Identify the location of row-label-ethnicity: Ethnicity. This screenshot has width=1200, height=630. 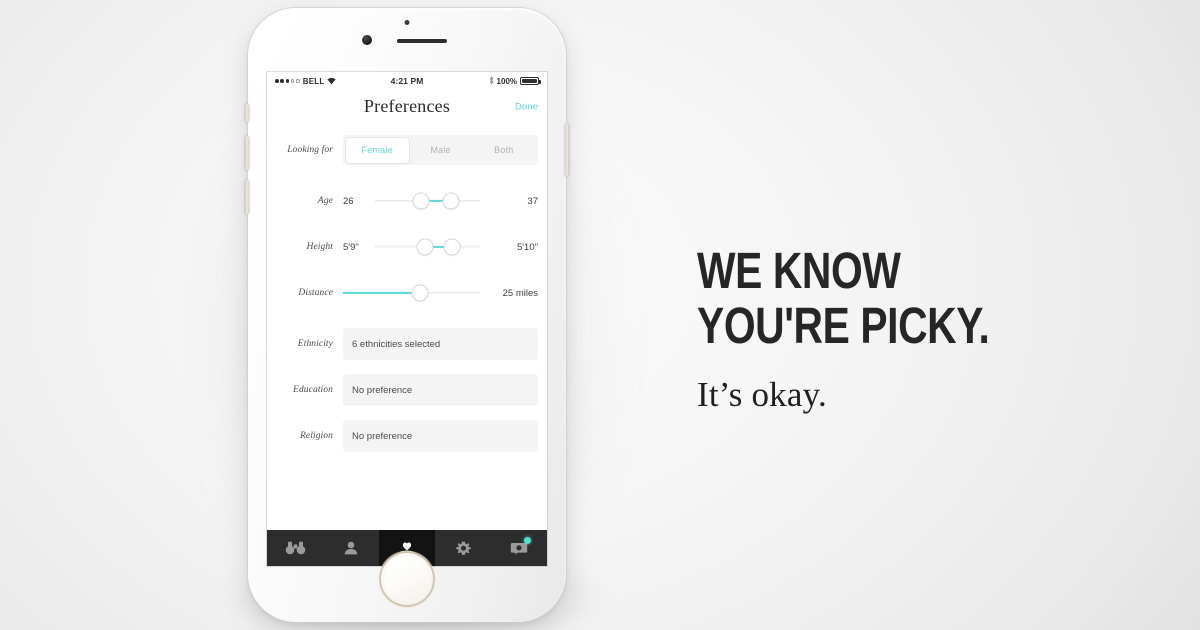
(315, 344).